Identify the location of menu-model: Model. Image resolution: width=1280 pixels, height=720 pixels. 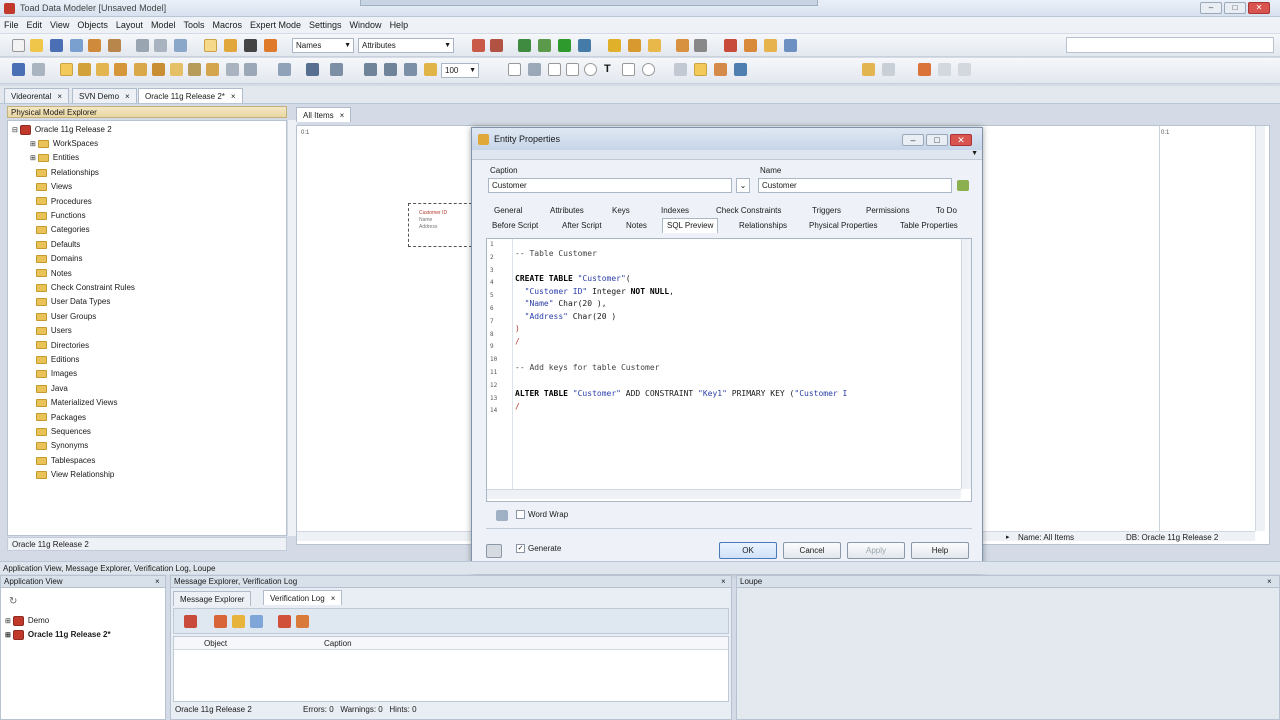
(163, 25).